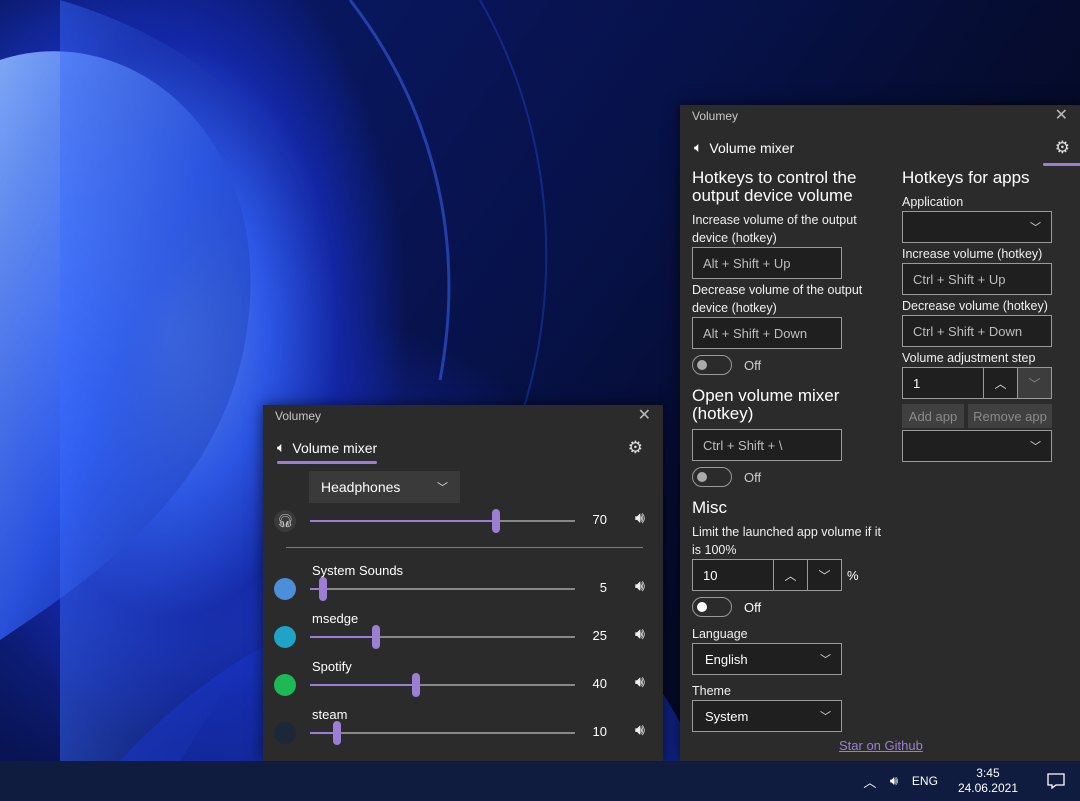 This screenshot has height=801, width=1080. What do you see at coordinates (361, 487) in the screenshot?
I see `output-device-value: Headphones` at bounding box center [361, 487].